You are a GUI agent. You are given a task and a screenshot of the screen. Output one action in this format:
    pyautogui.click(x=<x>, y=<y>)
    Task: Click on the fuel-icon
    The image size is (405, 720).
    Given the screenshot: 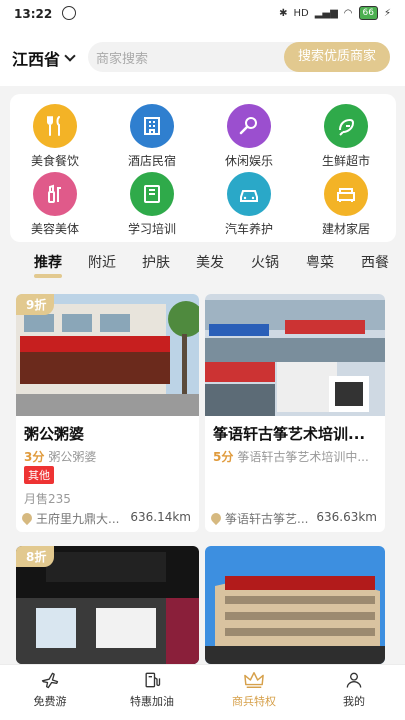 What is the action you would take?
    pyautogui.click(x=152, y=680)
    